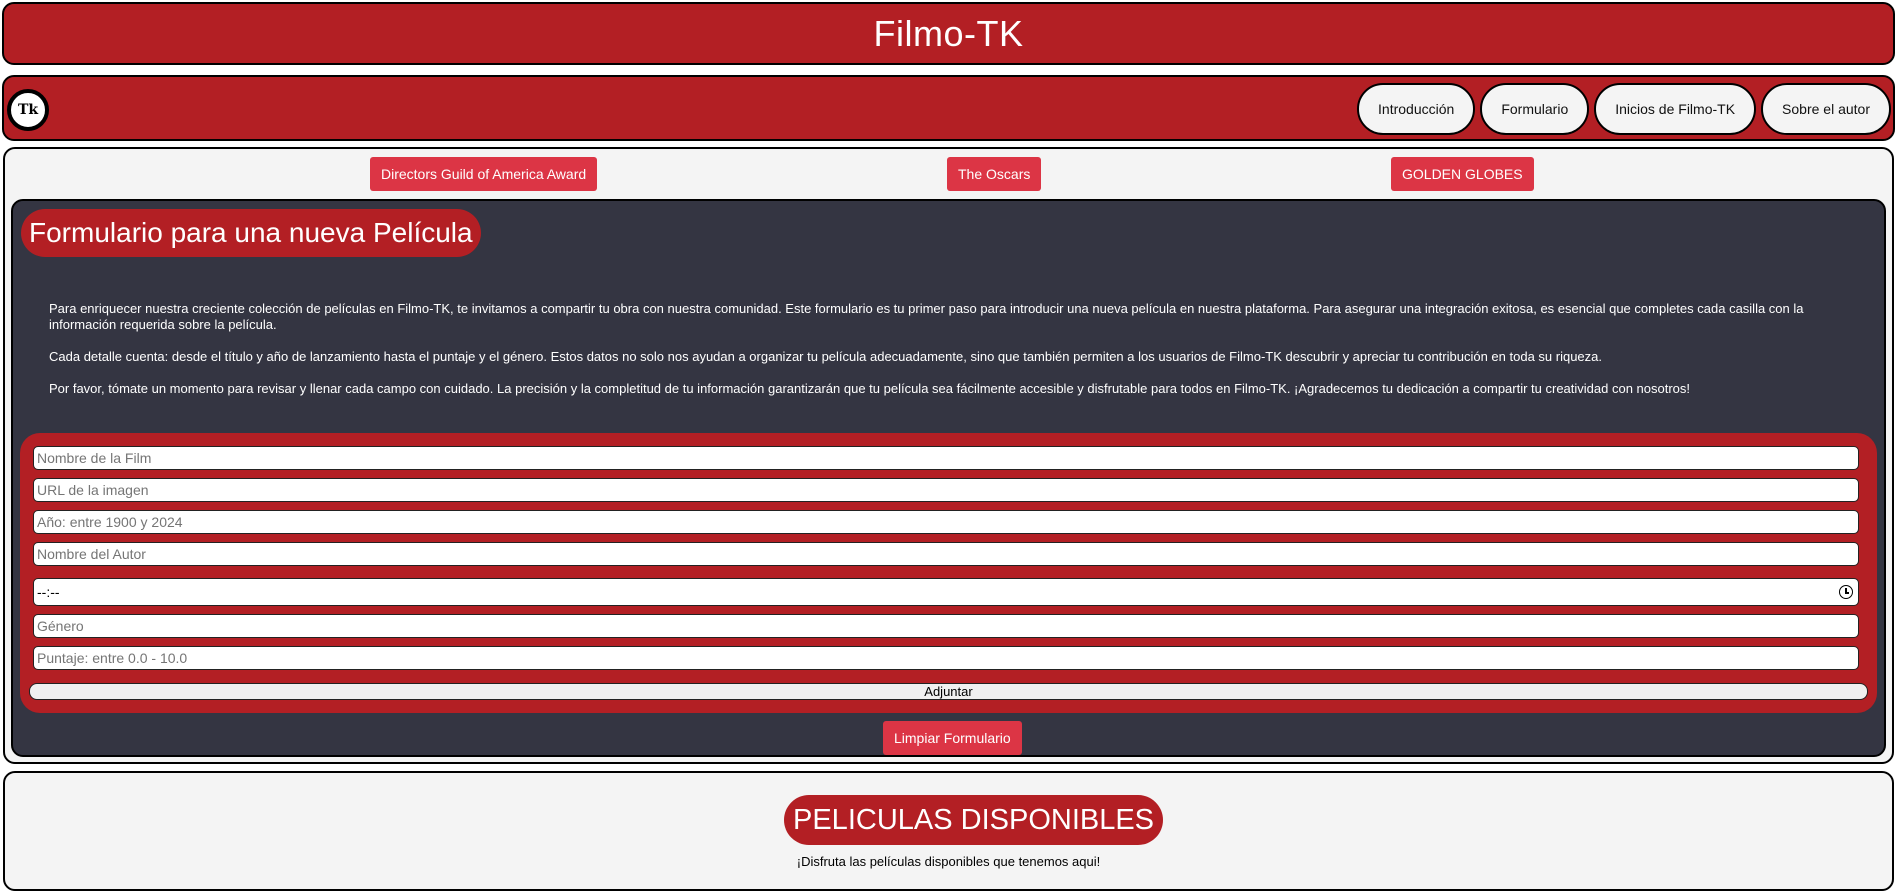 Image resolution: width=1897 pixels, height=891 pixels. I want to click on clear-form-button: Limpiar Formulario, so click(952, 738).